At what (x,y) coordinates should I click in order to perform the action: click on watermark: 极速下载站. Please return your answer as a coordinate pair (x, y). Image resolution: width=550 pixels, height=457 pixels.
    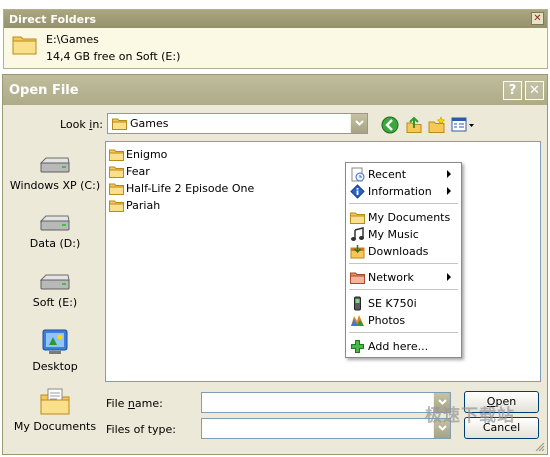
    Looking at the image, I should click on (470, 416).